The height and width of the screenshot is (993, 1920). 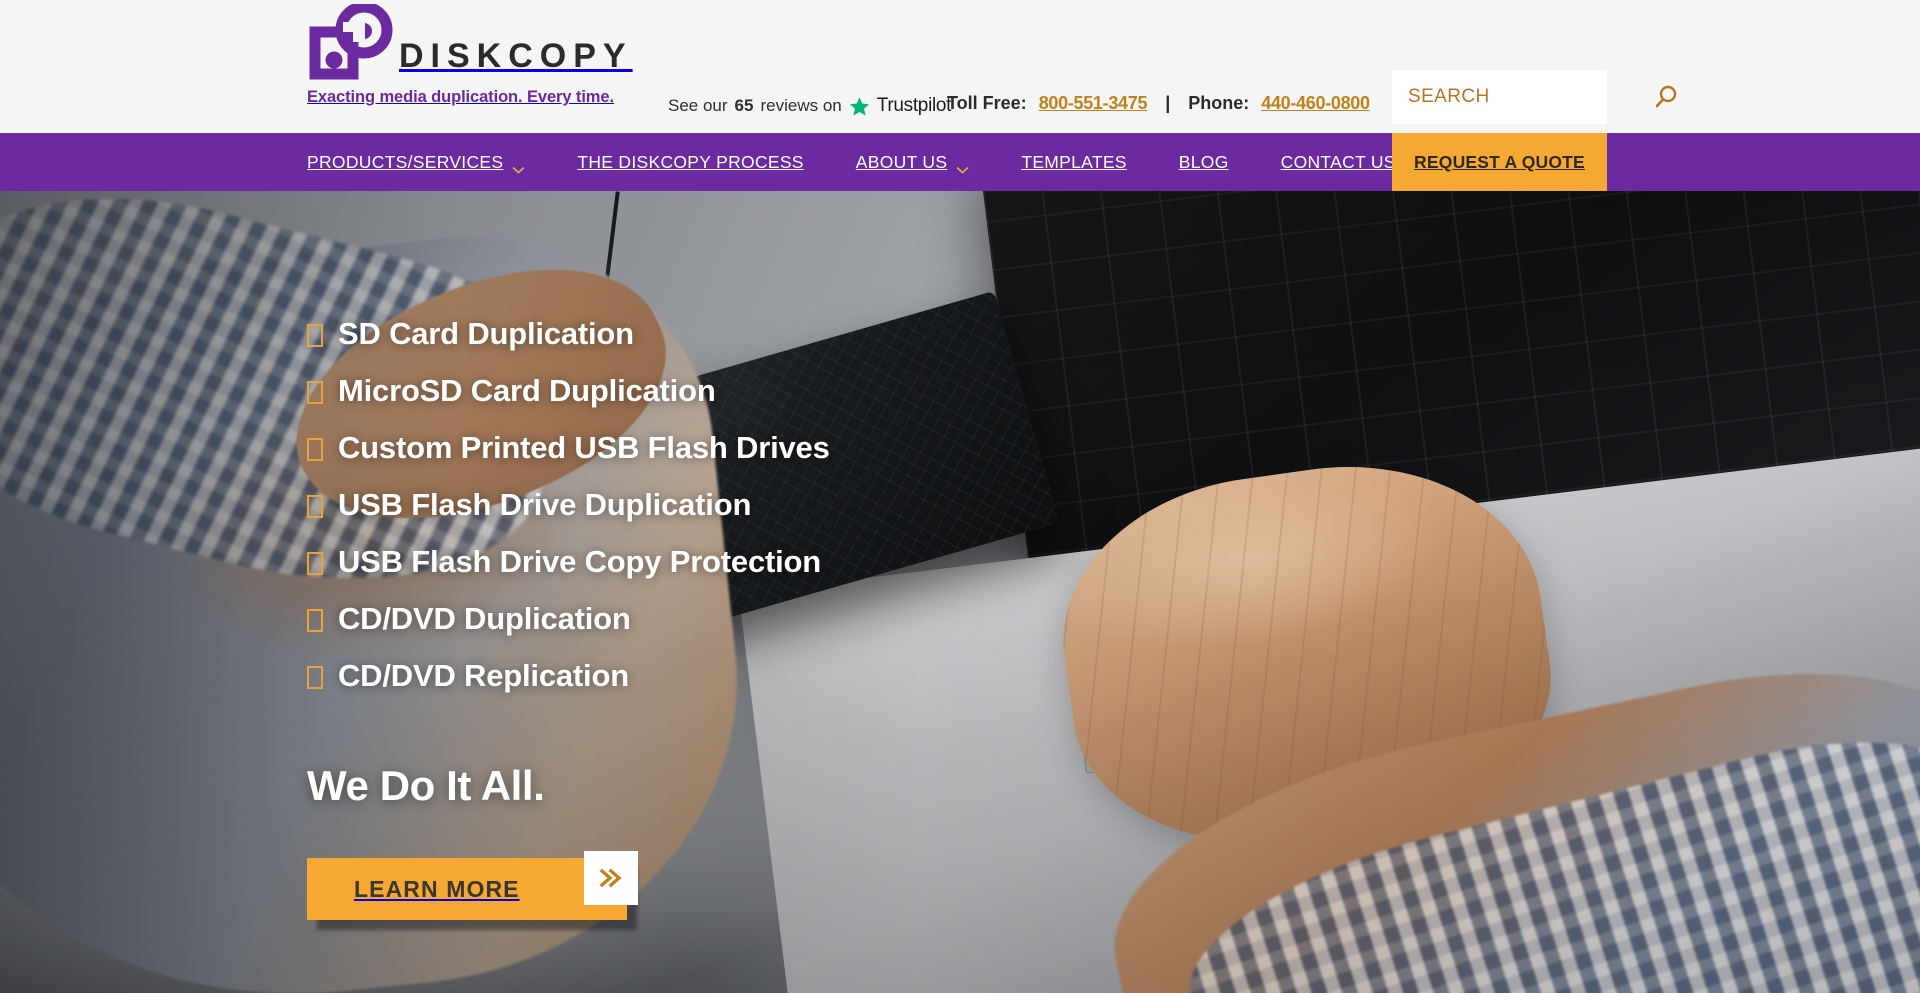 What do you see at coordinates (483, 675) in the screenshot?
I see `feature-label: CD/DVD Replication` at bounding box center [483, 675].